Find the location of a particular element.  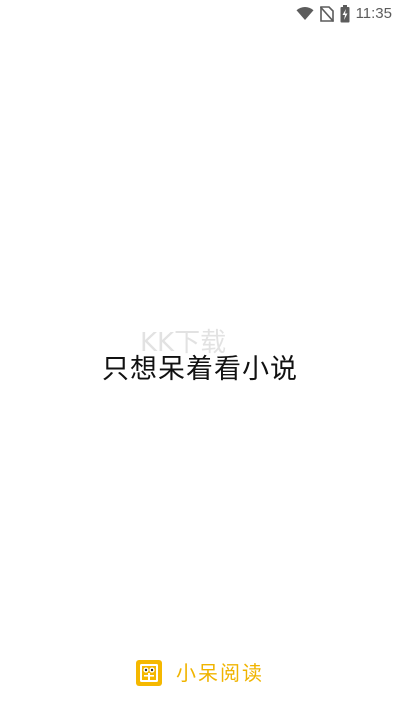

brand-footer: 小呆阅读 is located at coordinates (200, 673).